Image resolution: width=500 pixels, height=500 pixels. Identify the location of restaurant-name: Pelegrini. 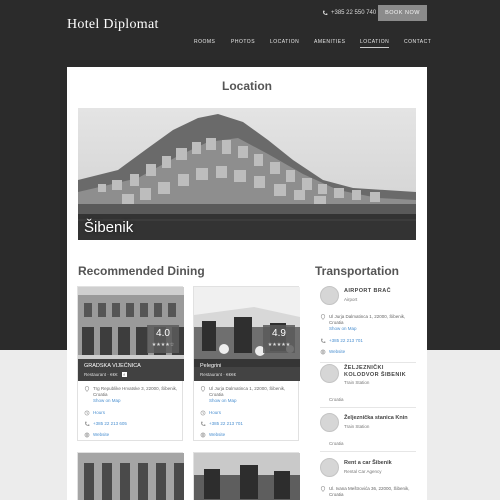
(210, 366).